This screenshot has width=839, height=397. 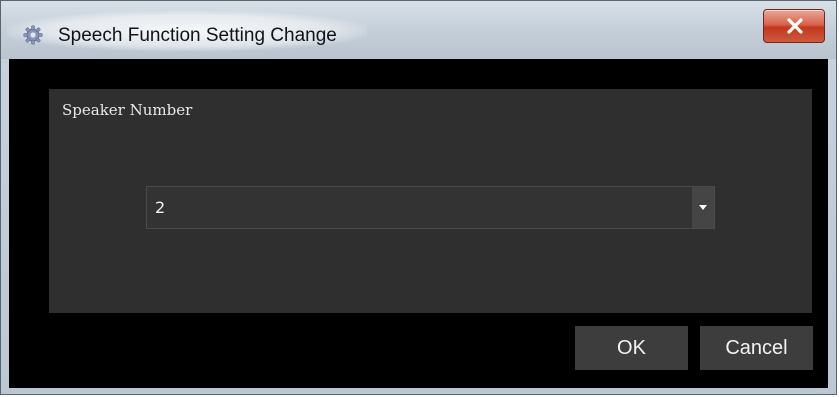 I want to click on title-bar: Speech Function Setting Change, so click(x=418, y=30).